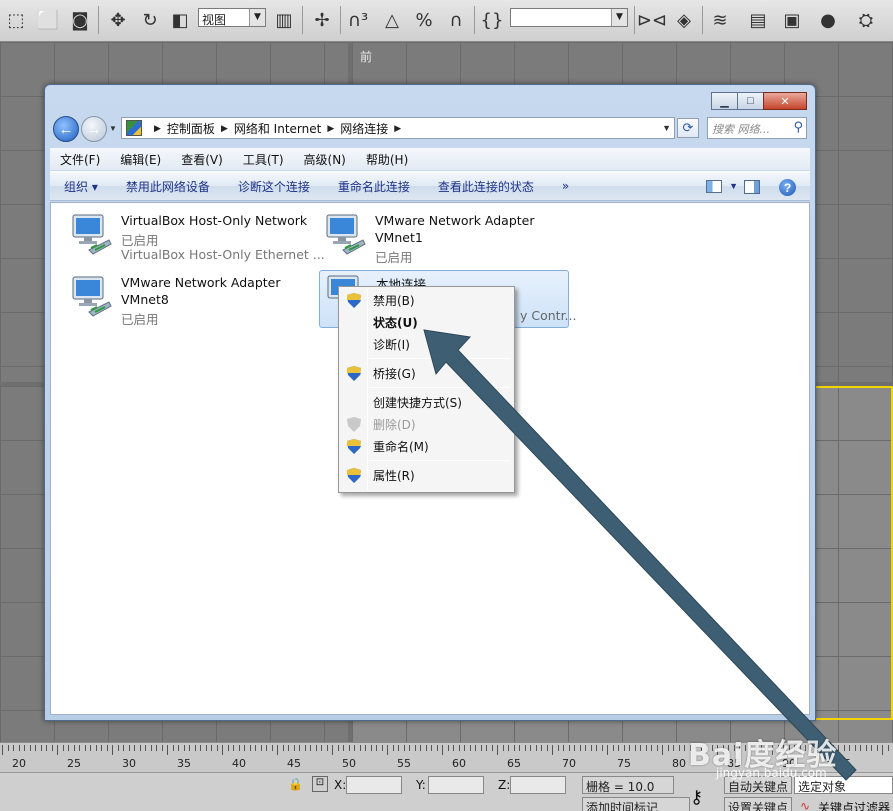  Describe the element at coordinates (113, 128) in the screenshot. I see `recent-pages-dropdown: ▼` at that location.